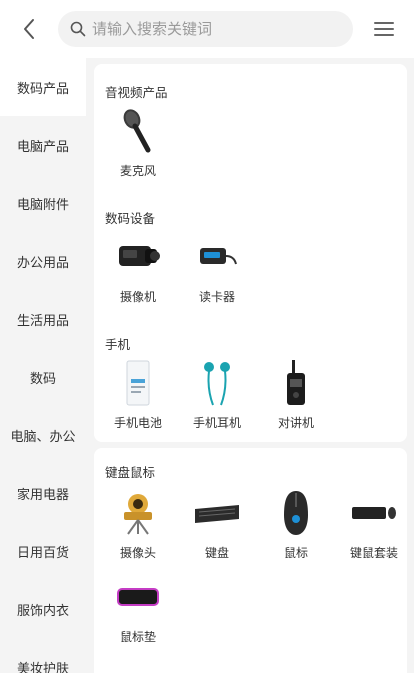 This screenshot has width=414, height=673. Describe the element at coordinates (43, 655) in the screenshot. I see `sidebar-item-beauty: 美妆护肤` at that location.